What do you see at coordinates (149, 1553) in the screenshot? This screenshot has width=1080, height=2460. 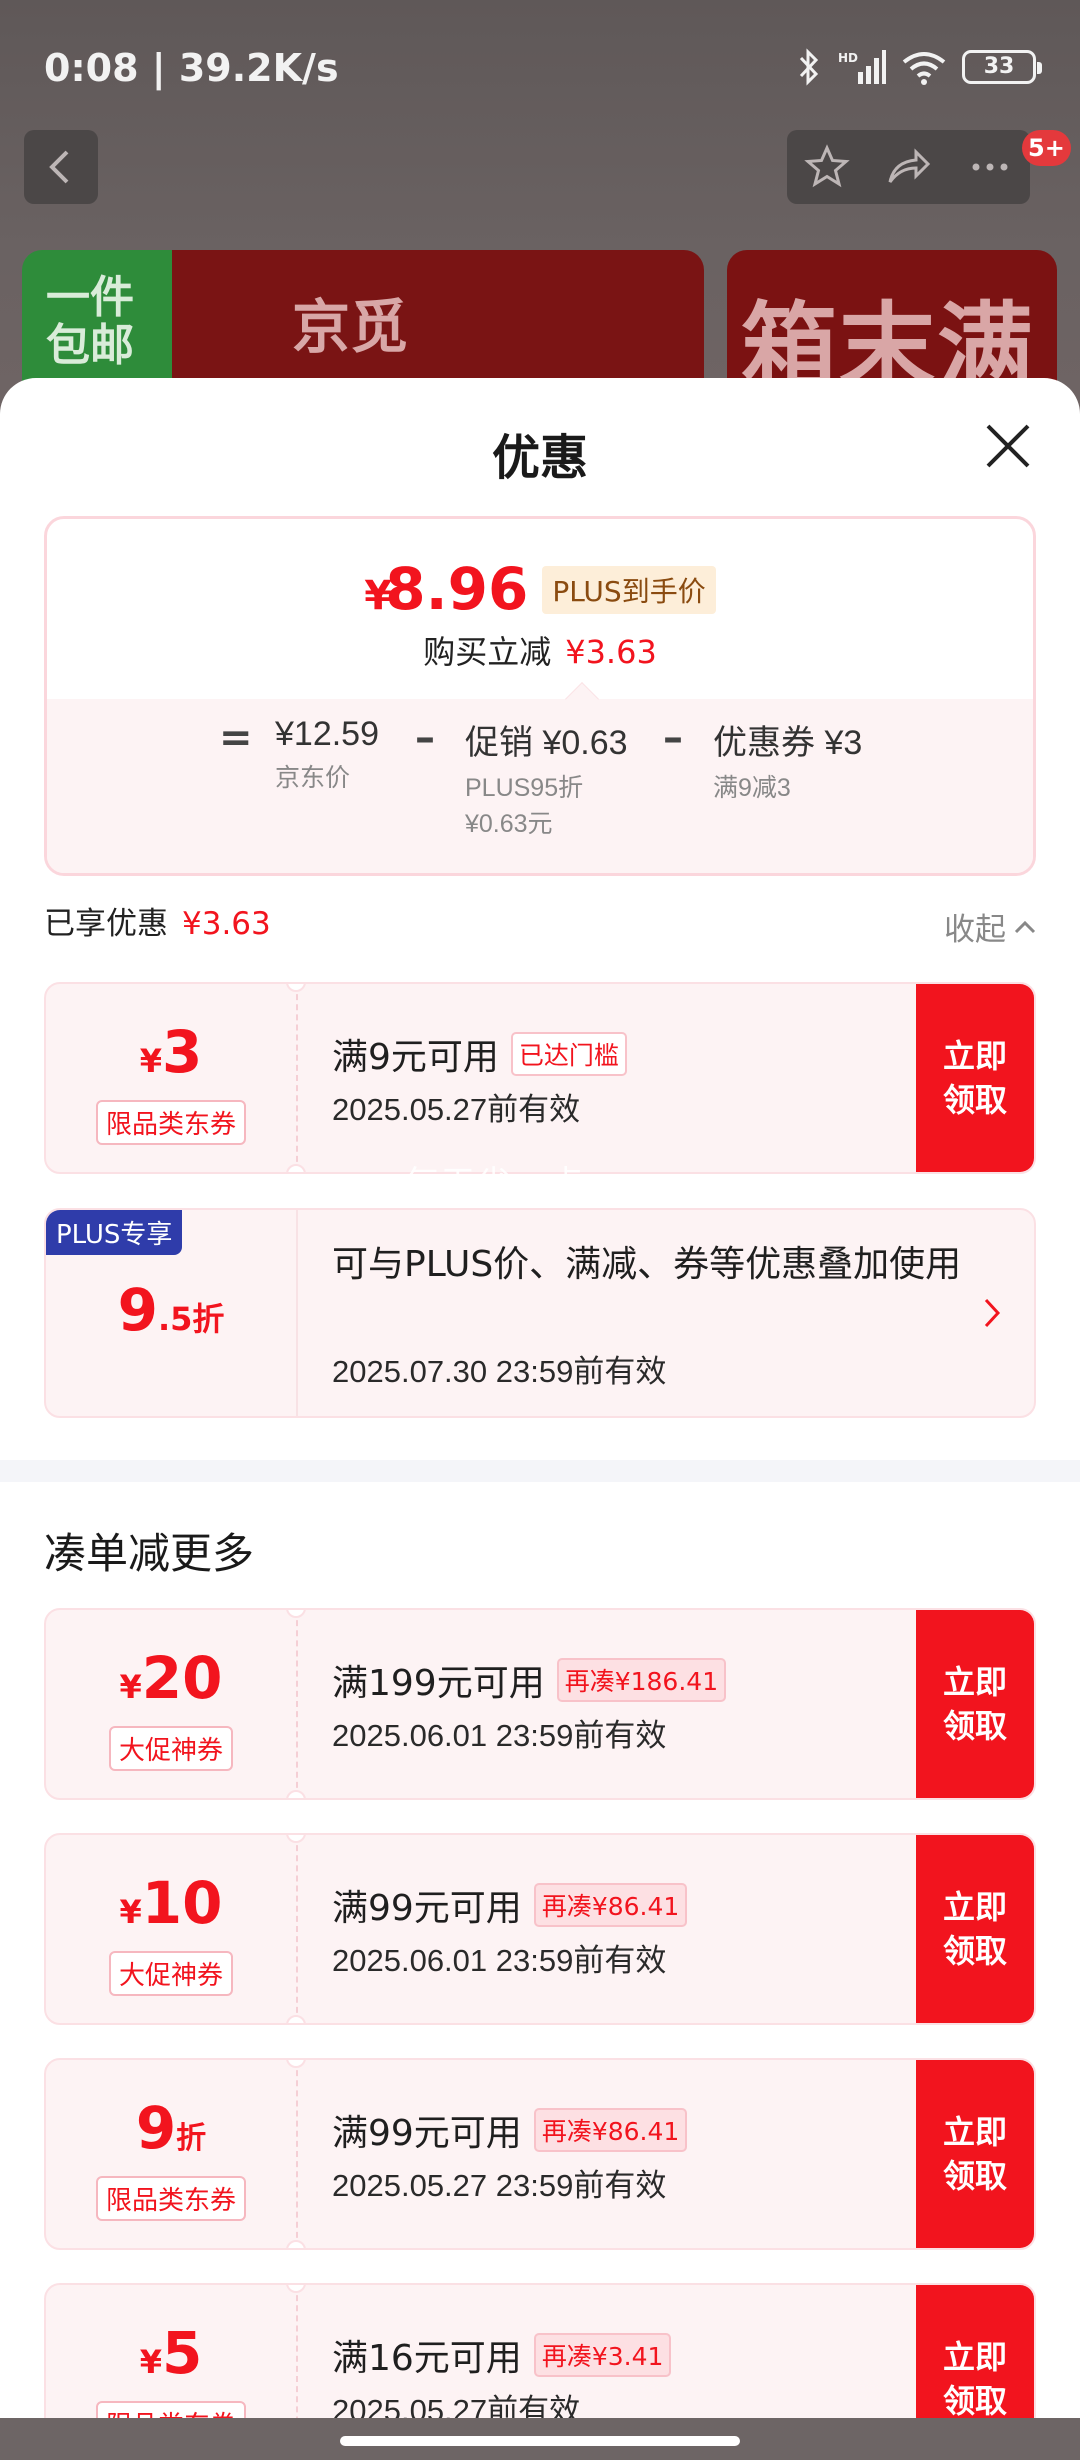 I see `more-section-title: 凑单减更多` at bounding box center [149, 1553].